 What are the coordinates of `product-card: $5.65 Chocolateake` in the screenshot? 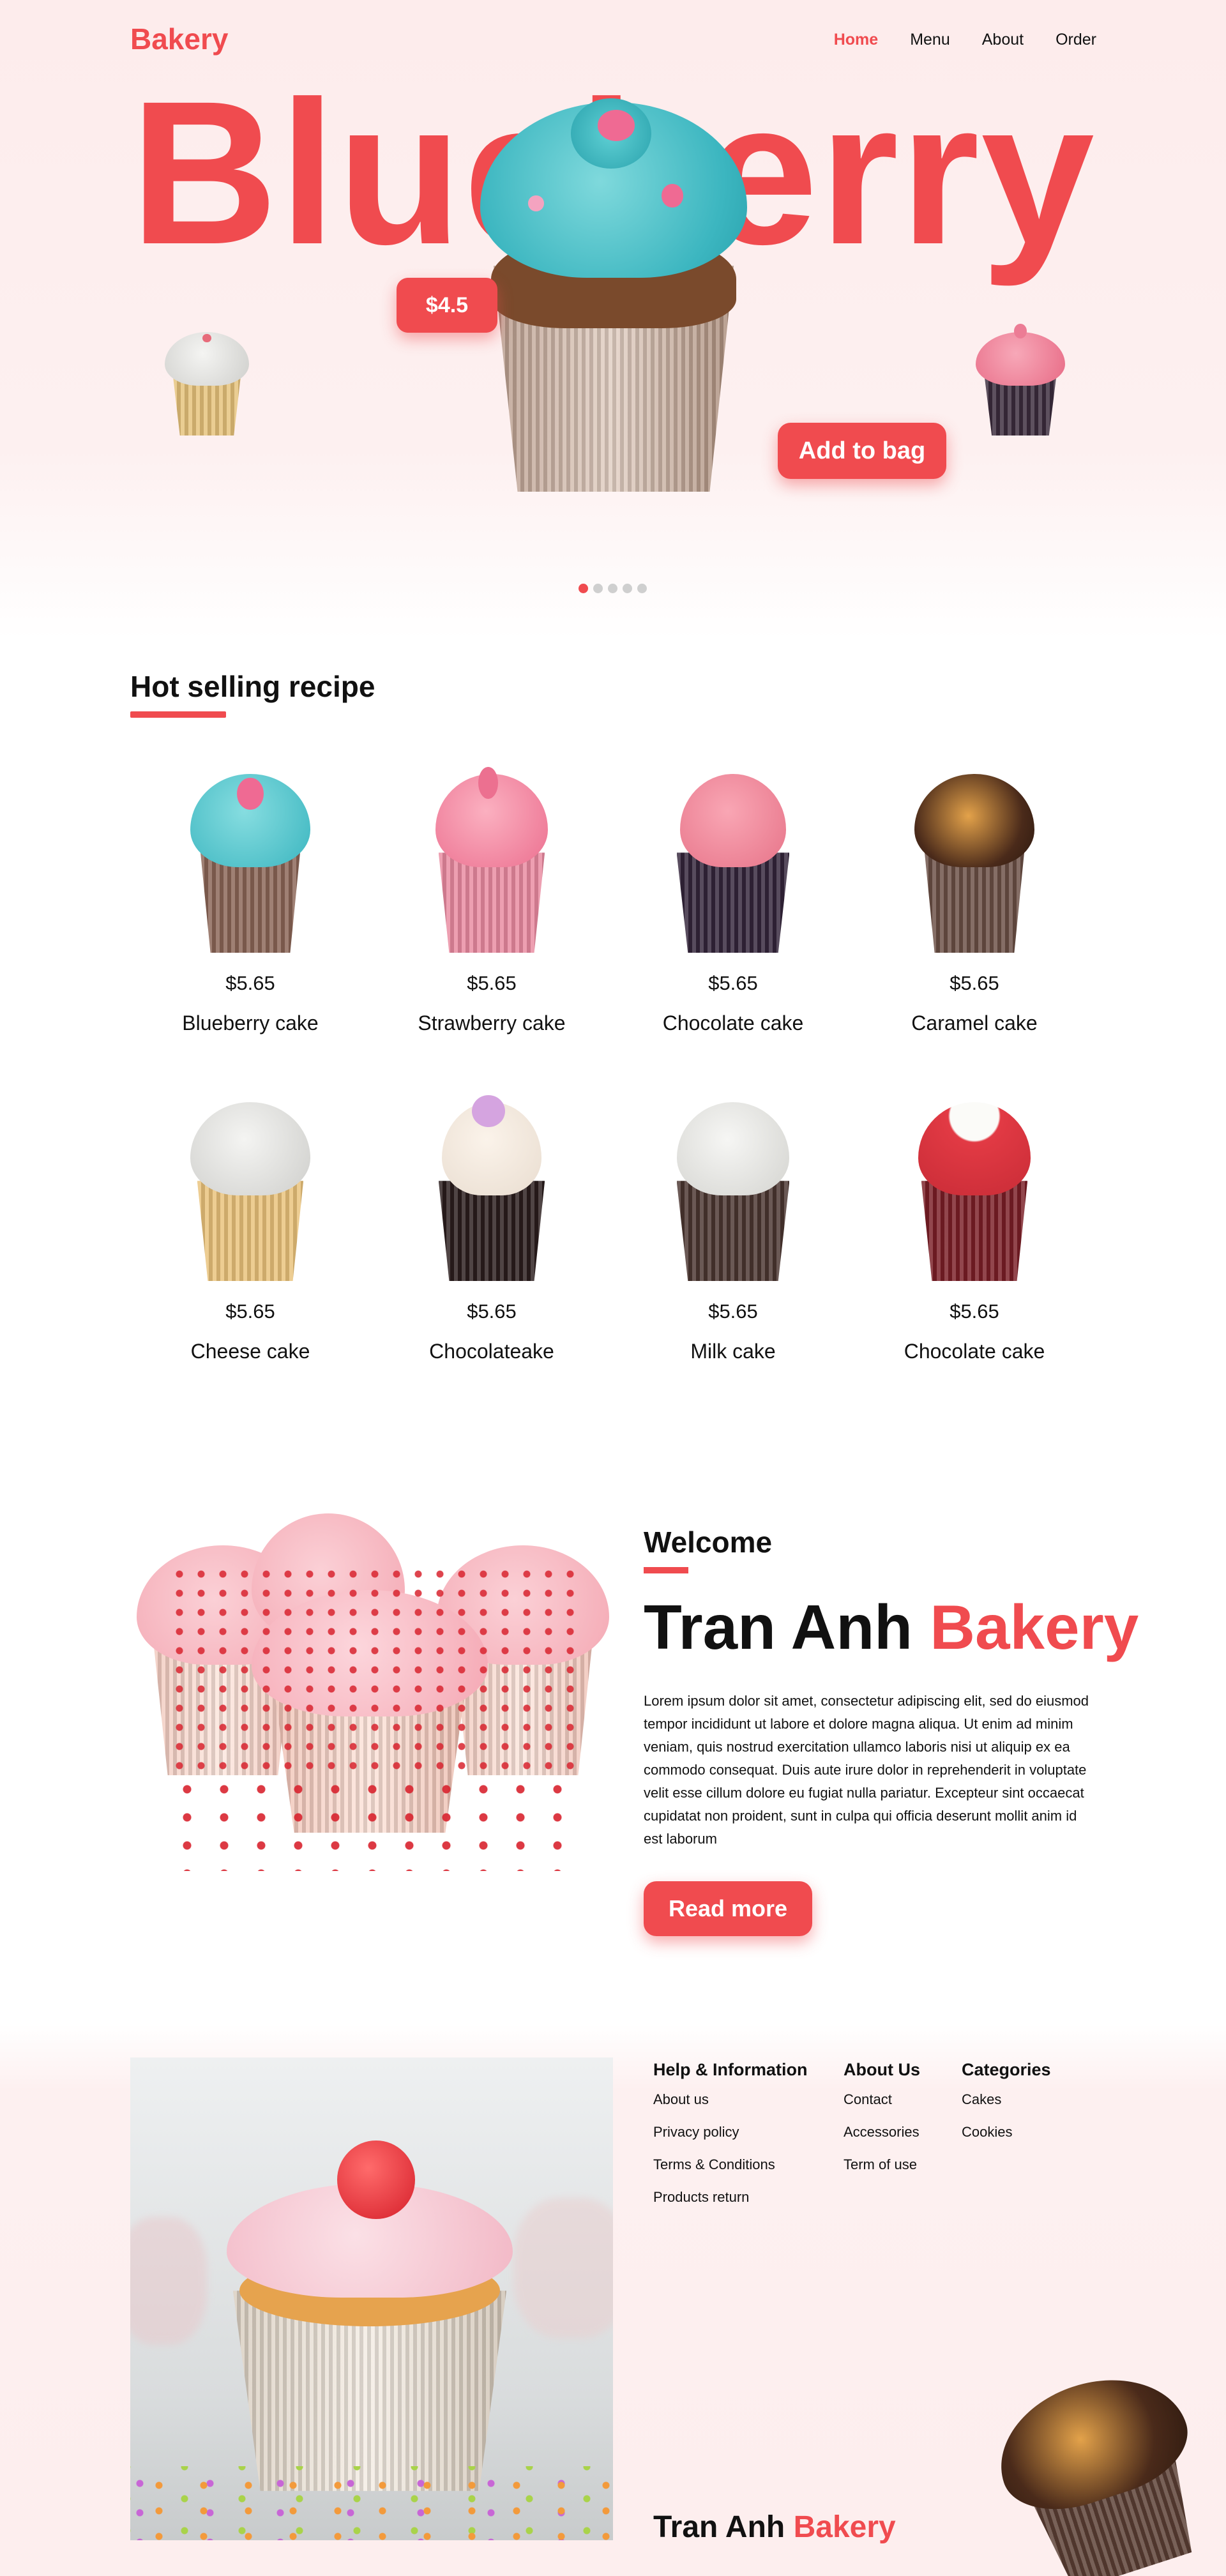 It's located at (492, 1229).